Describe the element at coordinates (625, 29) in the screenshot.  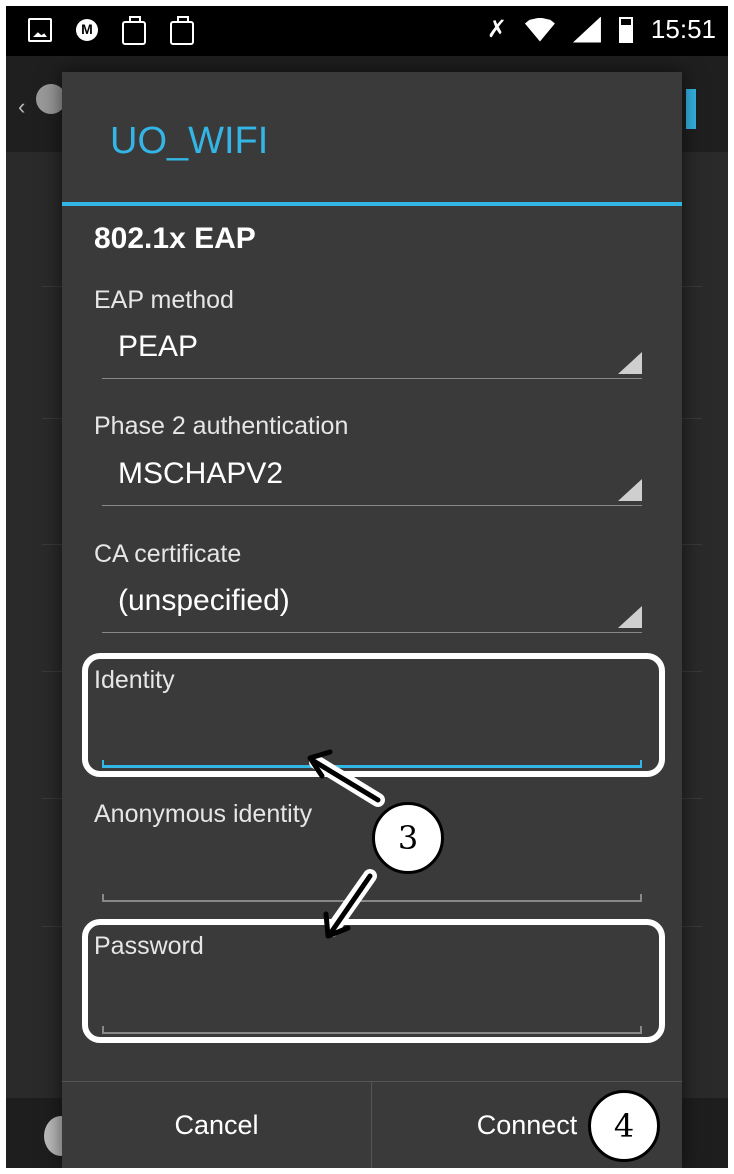
I see `battery-icon` at that location.